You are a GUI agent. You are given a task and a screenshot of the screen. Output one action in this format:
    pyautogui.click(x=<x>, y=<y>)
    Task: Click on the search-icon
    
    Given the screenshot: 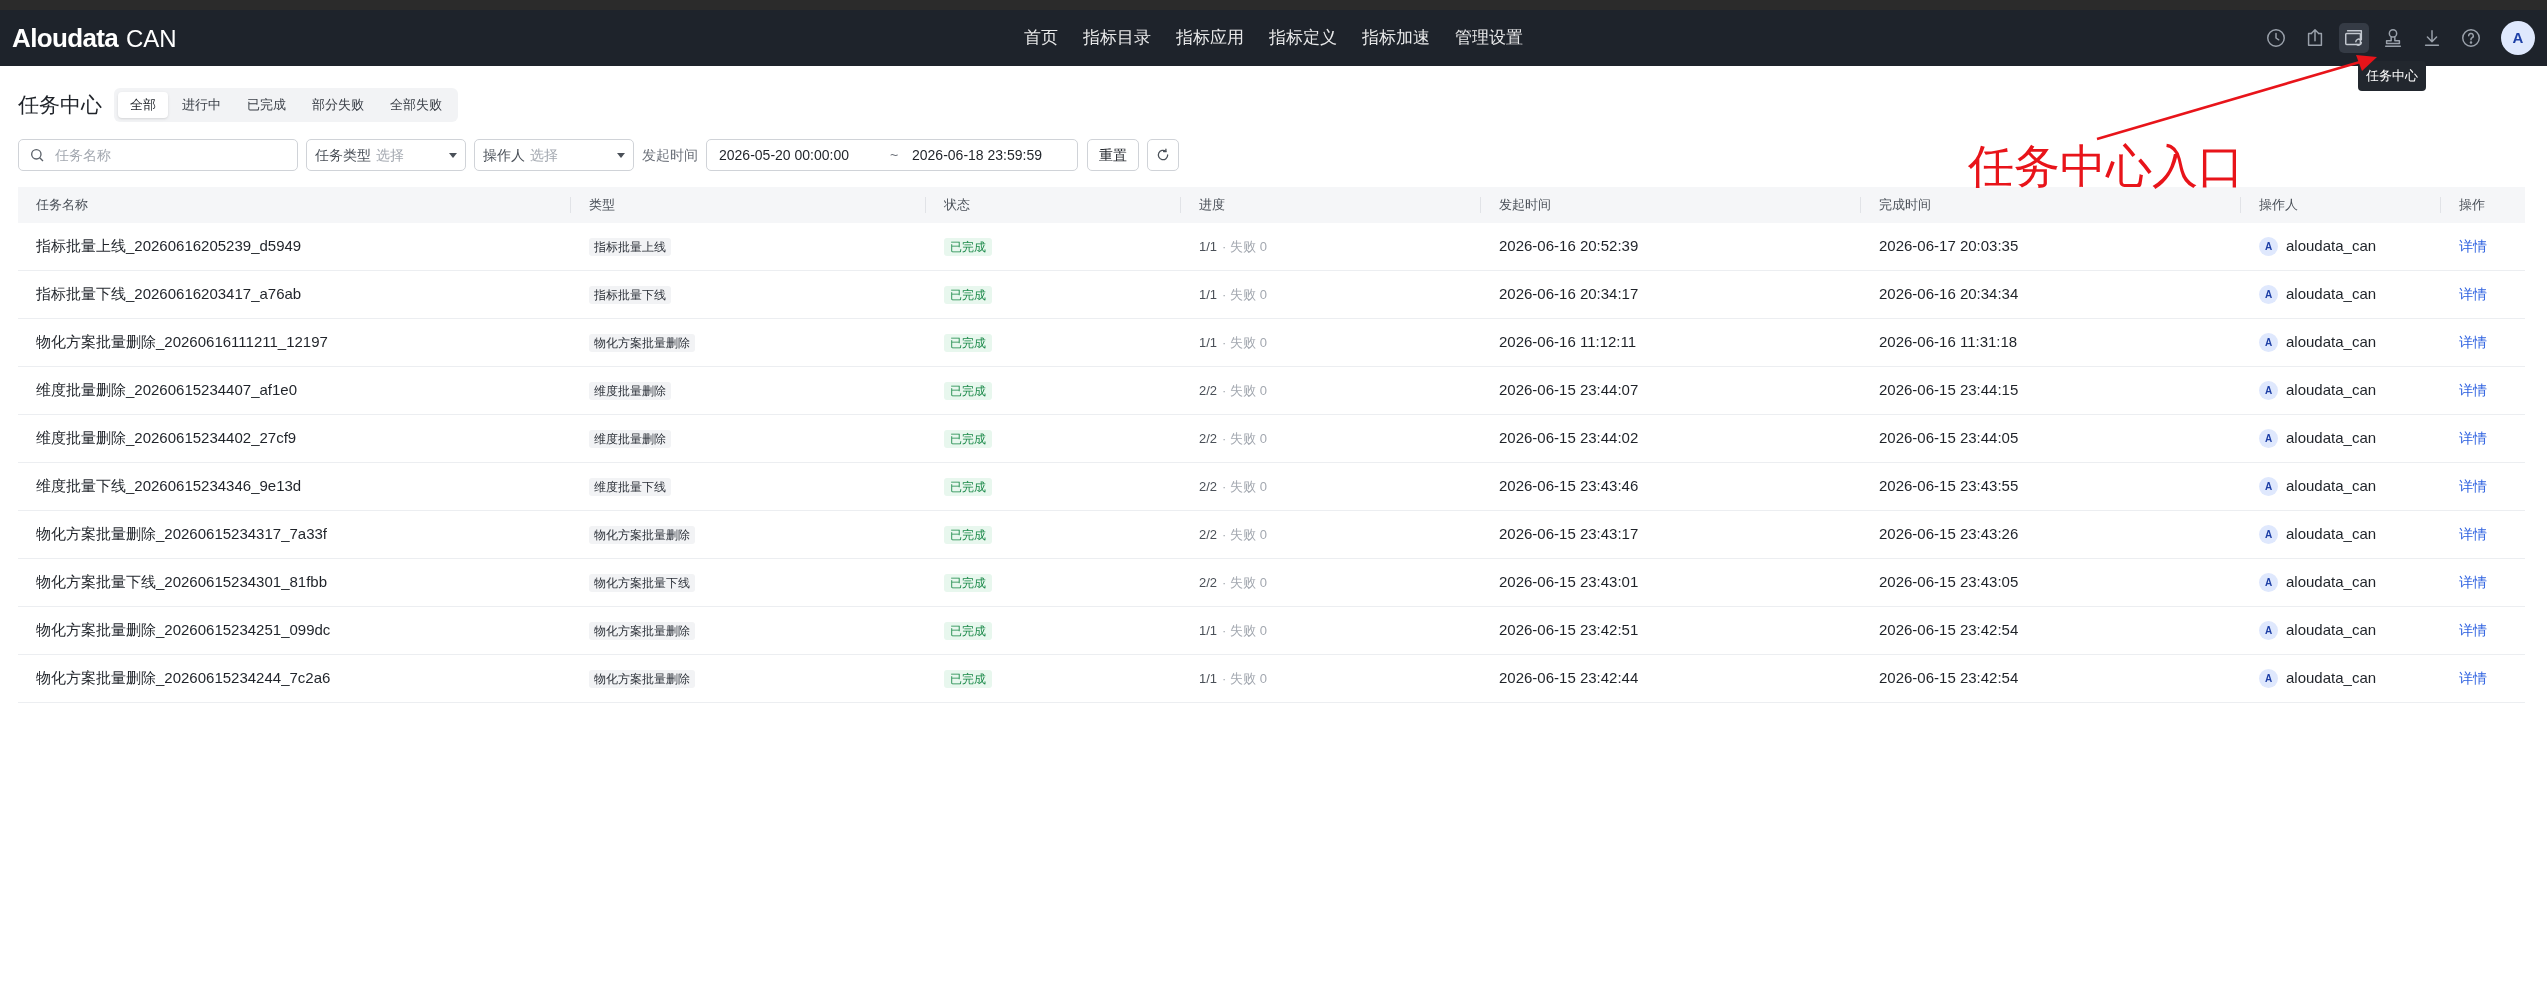 What is the action you would take?
    pyautogui.click(x=37, y=155)
    